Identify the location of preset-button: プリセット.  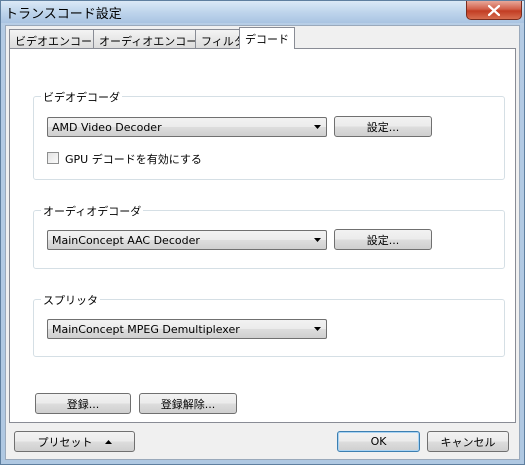
(74, 441).